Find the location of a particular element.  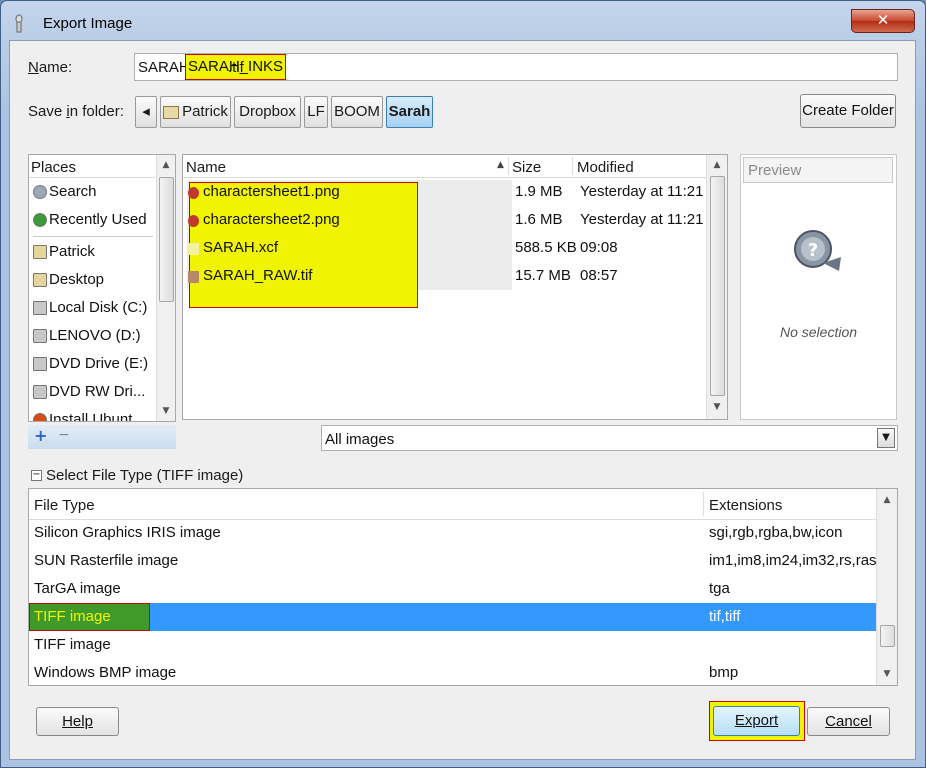

places-item: LENOVO (D:) is located at coordinates (92, 339).